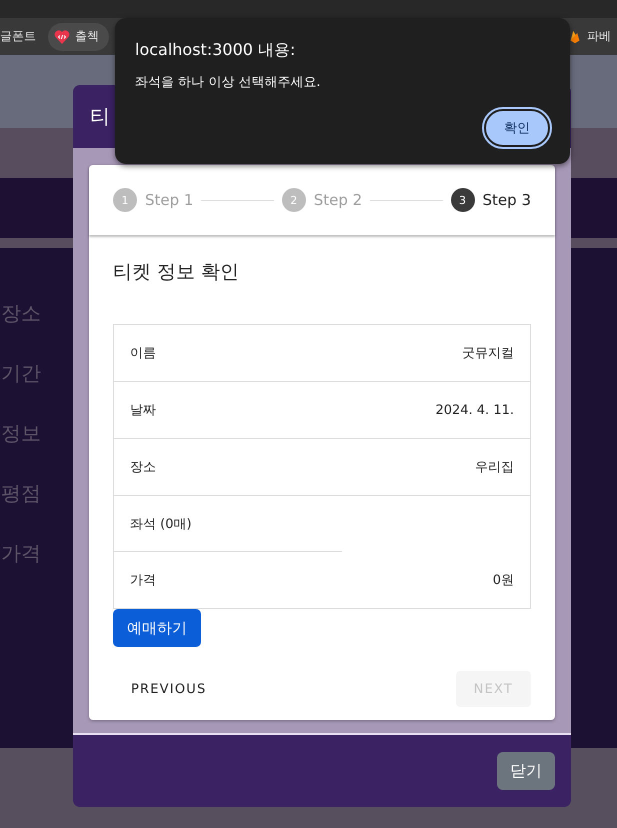 This screenshot has height=828, width=617. Describe the element at coordinates (503, 580) in the screenshot. I see `row-value: 0원` at that location.